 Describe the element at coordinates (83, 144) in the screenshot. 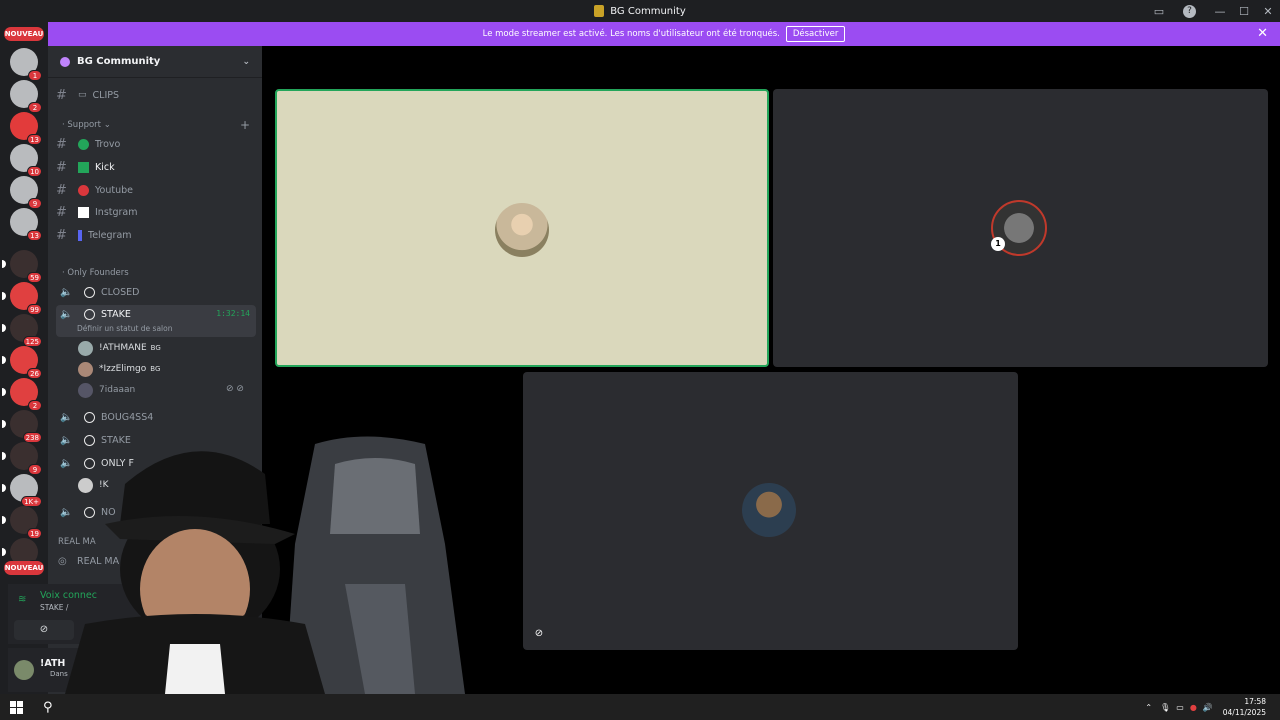

I see `green-circle-icon` at that location.